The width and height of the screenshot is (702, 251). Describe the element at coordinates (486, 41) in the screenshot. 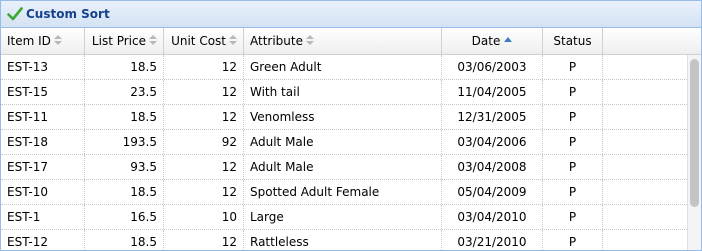

I see `column-header-label: Date` at that location.